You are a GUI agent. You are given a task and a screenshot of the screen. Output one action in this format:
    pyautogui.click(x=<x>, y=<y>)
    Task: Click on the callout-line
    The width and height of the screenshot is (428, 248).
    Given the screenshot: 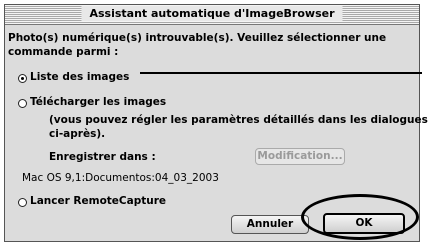 What is the action you would take?
    pyautogui.click(x=281, y=73)
    